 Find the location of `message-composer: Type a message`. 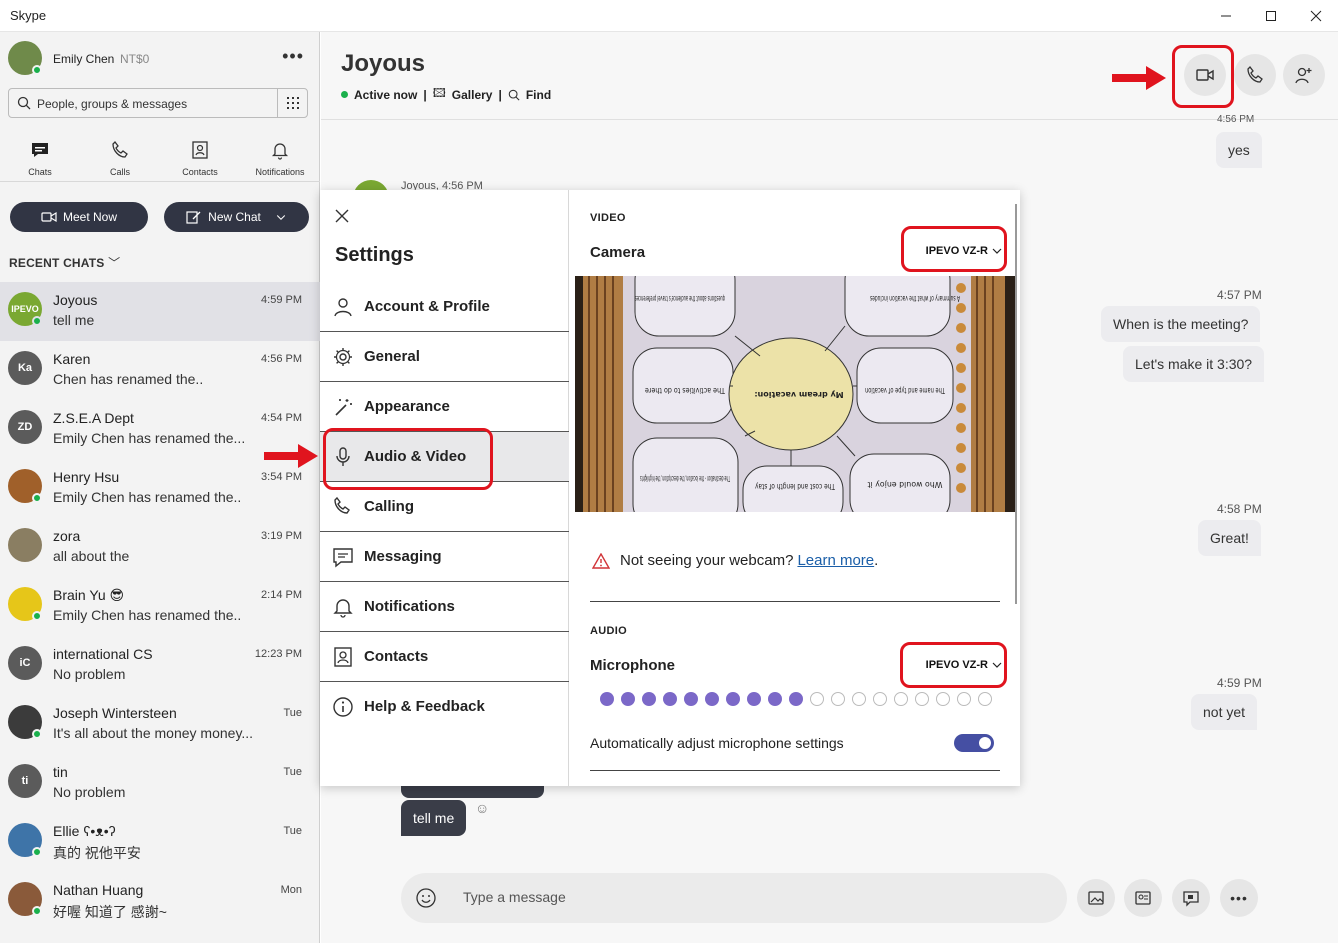

message-composer: Type a message is located at coordinates (734, 898).